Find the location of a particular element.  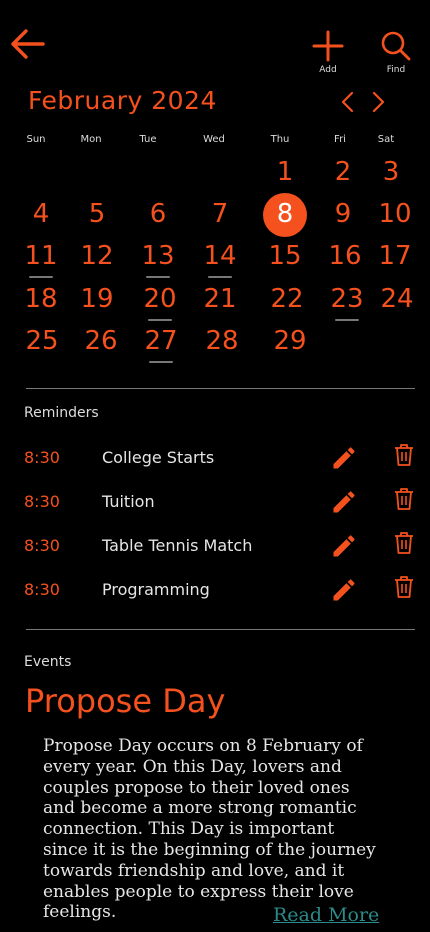

next-month-button is located at coordinates (378, 102).